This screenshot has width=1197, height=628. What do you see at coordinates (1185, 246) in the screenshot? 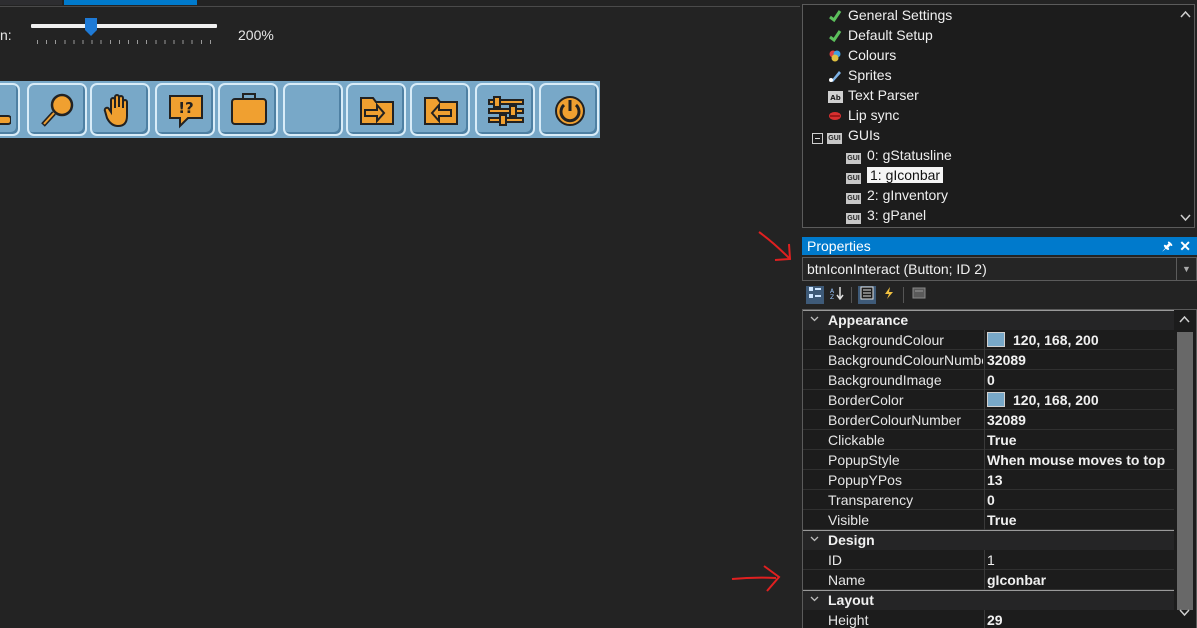
I see `close-icon: ✕` at bounding box center [1185, 246].